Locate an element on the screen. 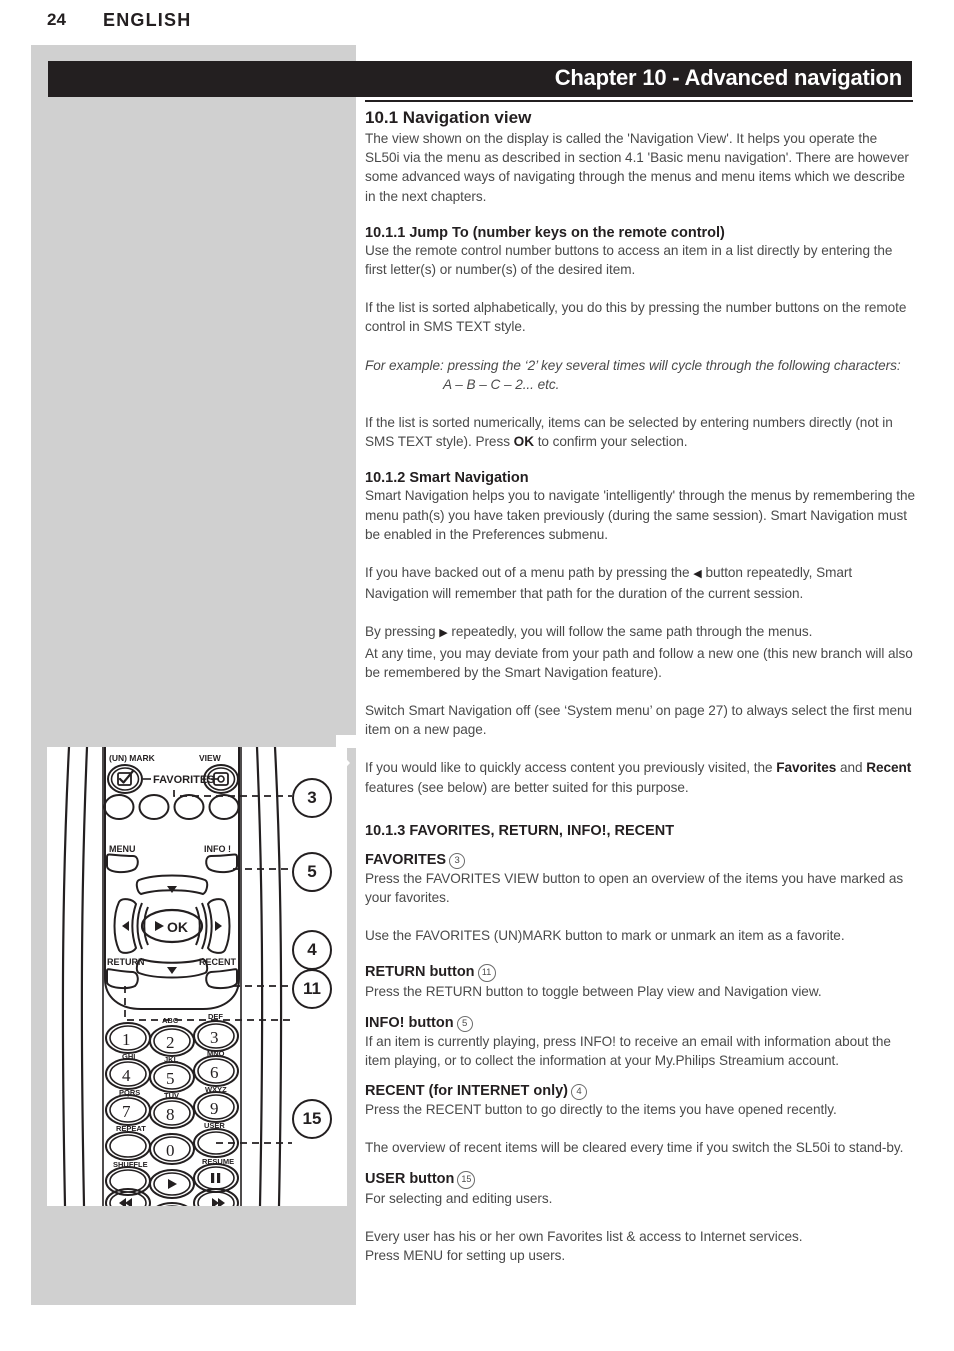 The width and height of the screenshot is (954, 1351). paragraph-user-3: Press MENU for setting up users. is located at coordinates (465, 1255).